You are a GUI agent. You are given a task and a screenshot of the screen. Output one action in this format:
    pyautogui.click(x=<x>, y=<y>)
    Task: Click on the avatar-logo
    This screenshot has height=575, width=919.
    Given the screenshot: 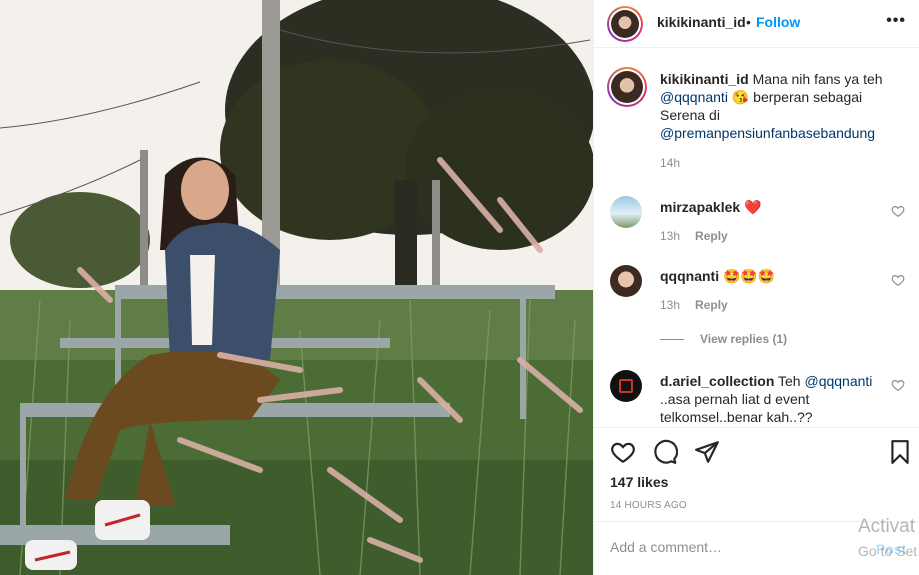 What is the action you would take?
    pyautogui.click(x=626, y=386)
    